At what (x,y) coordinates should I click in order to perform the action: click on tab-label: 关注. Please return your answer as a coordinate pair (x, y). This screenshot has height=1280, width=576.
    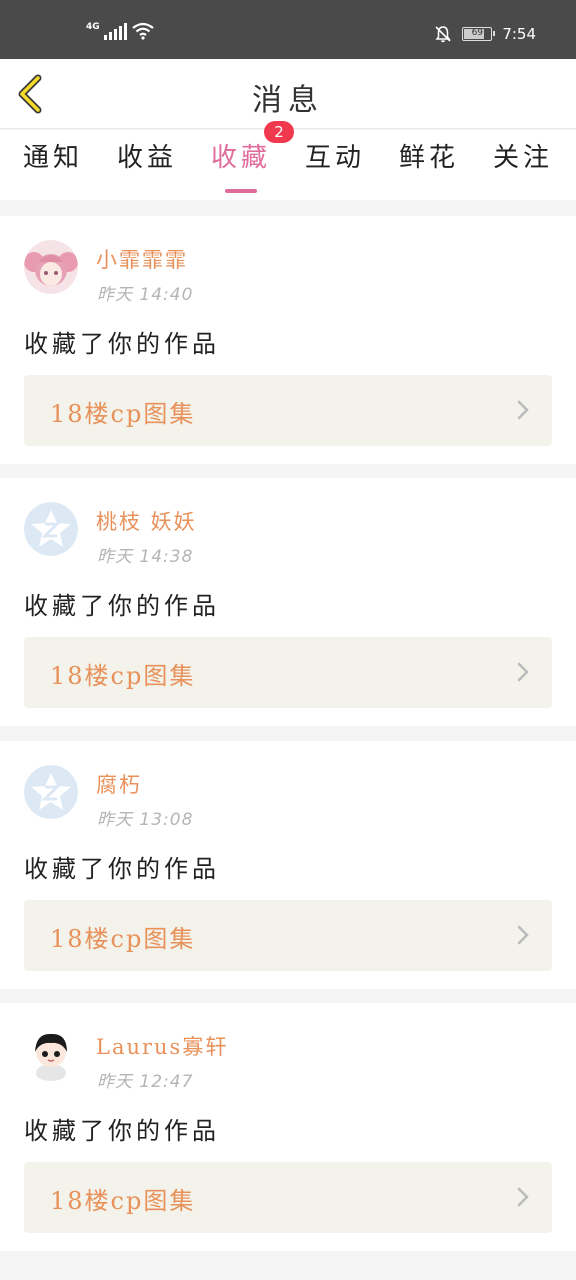
    Looking at the image, I should click on (522, 158).